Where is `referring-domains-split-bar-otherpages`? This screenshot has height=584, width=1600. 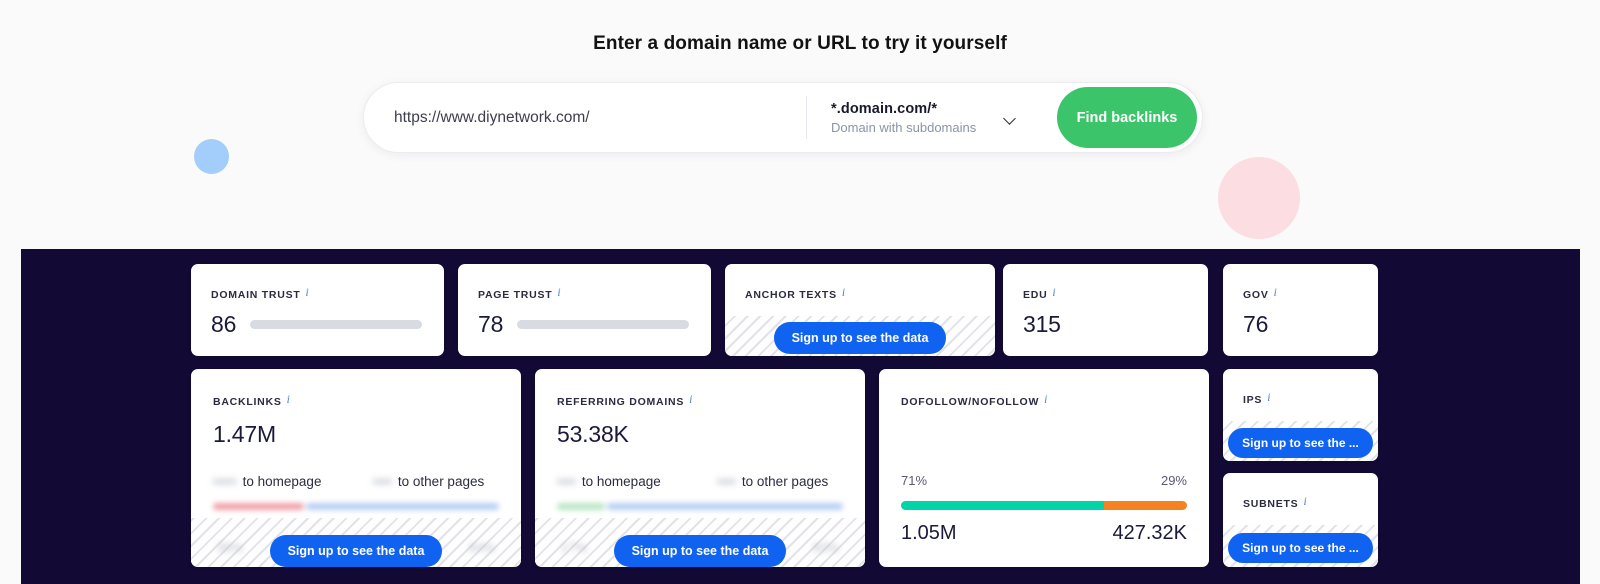
referring-domains-split-bar-otherpages is located at coordinates (725, 506).